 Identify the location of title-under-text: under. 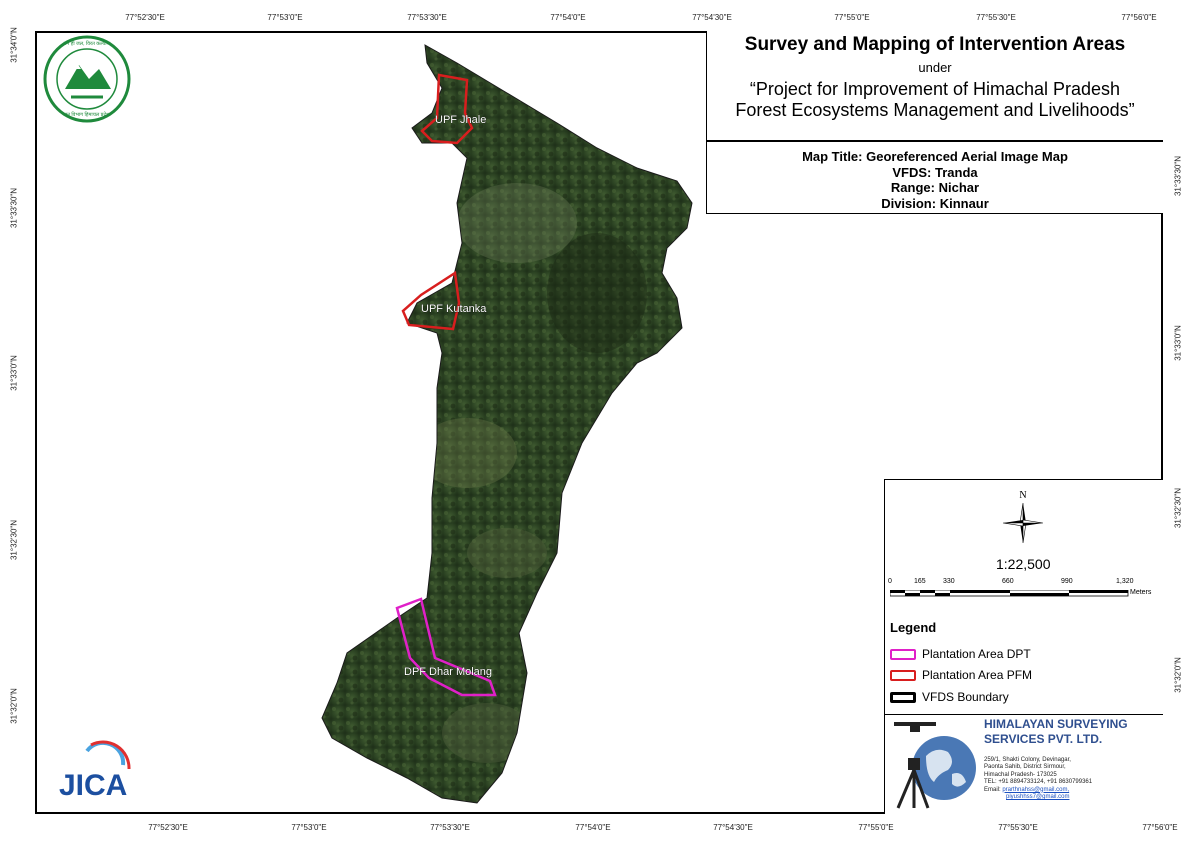
(935, 67).